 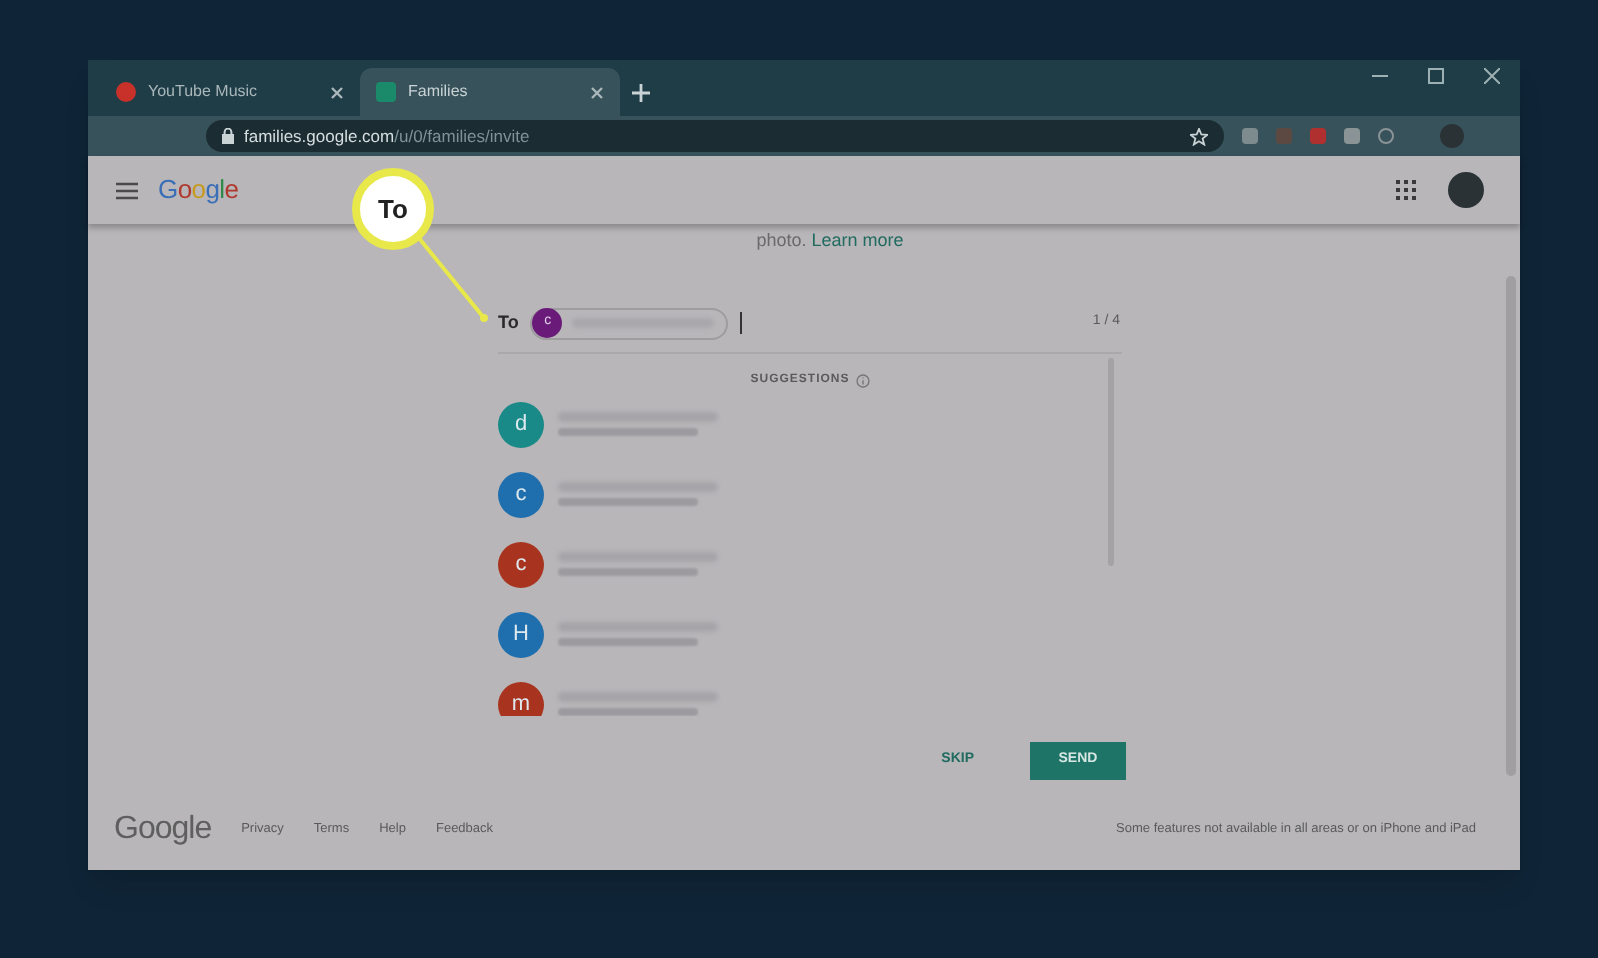 I want to click on suggestion-item: H, so click(x=810, y=634).